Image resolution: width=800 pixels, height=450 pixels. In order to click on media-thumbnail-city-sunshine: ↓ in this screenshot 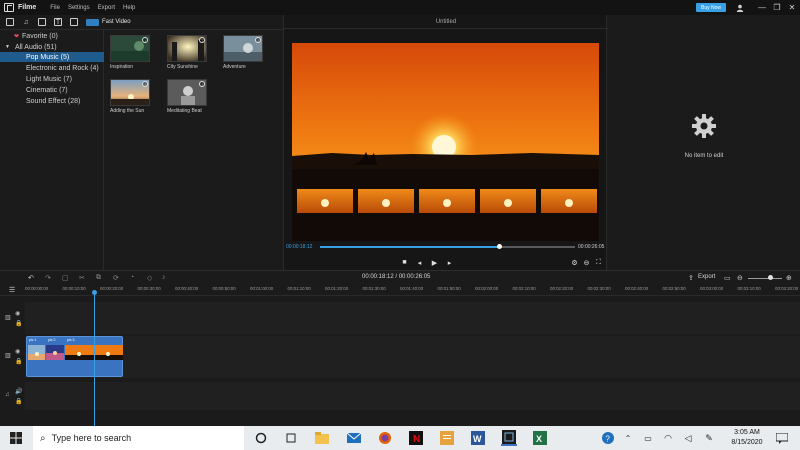, I will do `click(187, 48)`.